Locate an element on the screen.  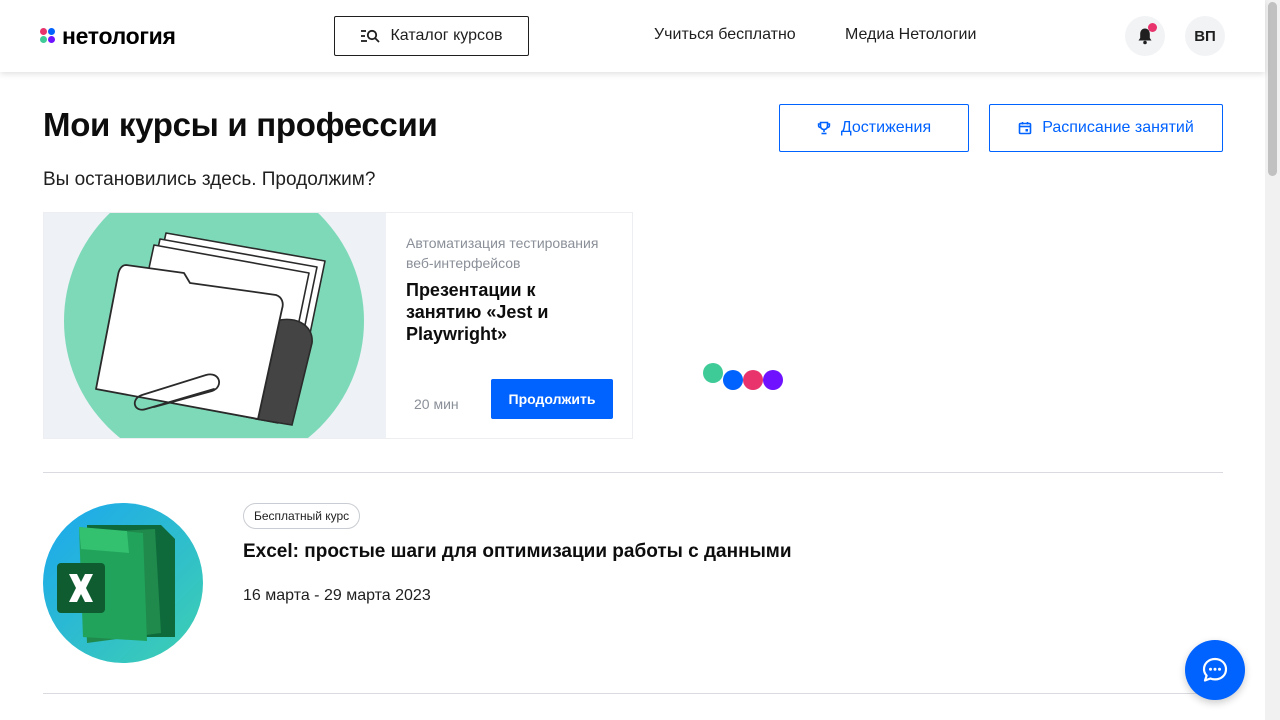
nav-learn-free: Учиться бесплатно is located at coordinates (725, 35).